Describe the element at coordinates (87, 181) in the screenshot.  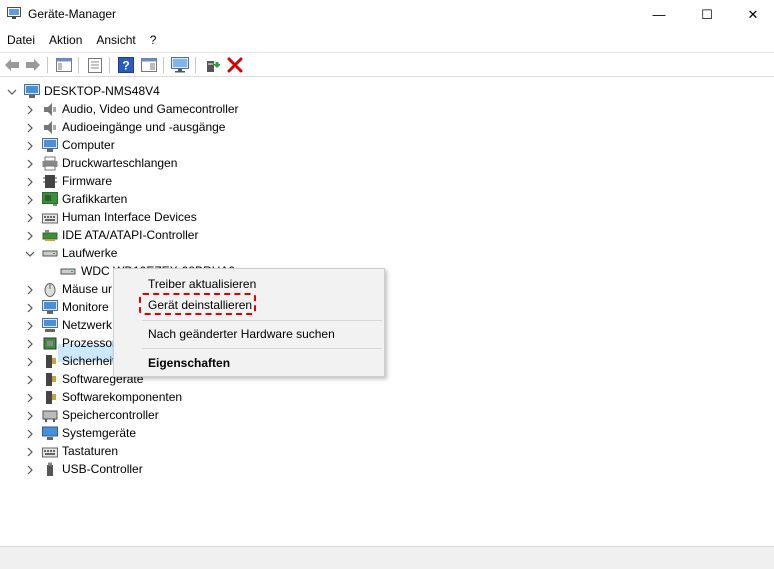
I see `tree-item-label: Firmware` at that location.